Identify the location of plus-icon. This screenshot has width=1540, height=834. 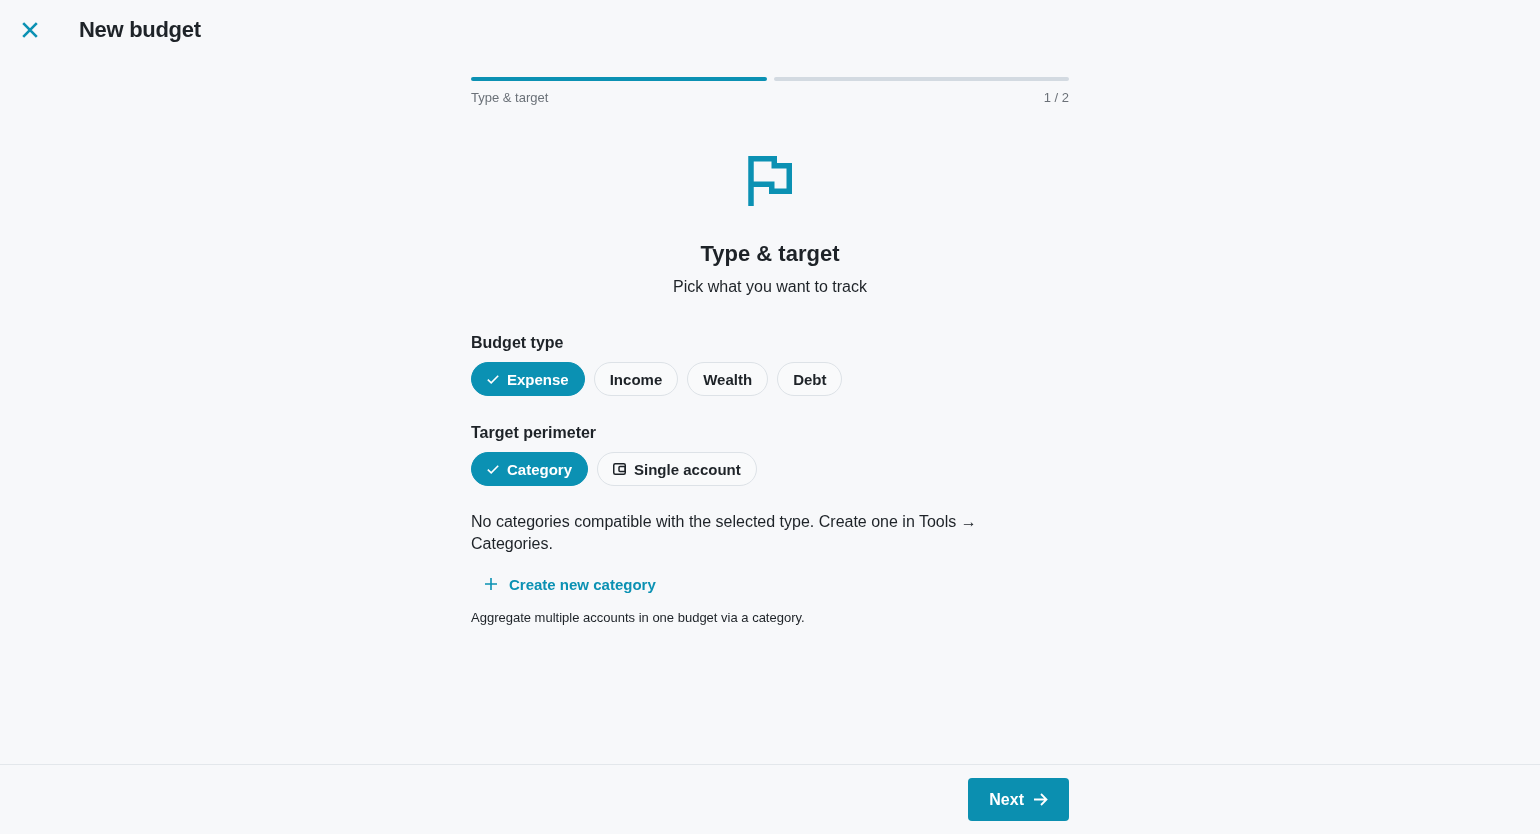
(491, 584).